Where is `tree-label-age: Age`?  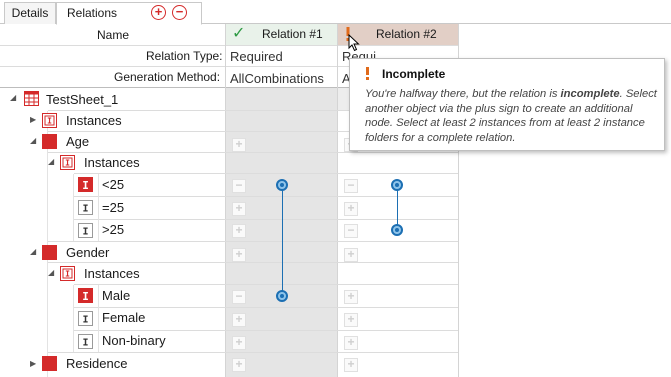
tree-label-age: Age is located at coordinates (78, 141).